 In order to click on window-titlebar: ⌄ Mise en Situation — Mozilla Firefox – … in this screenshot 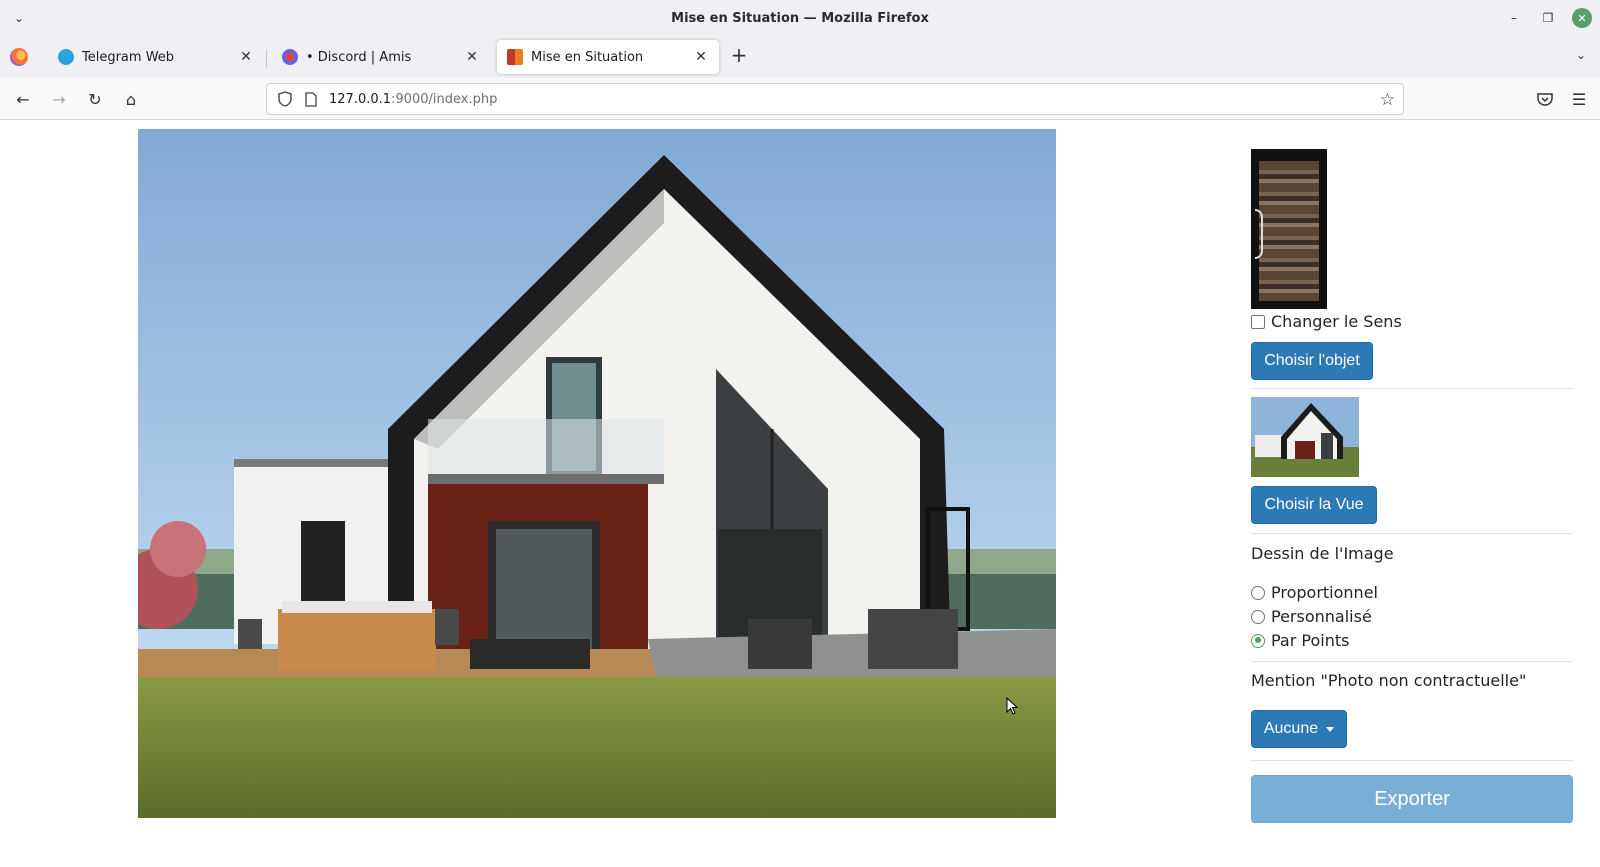, I will do `click(800, 18)`.